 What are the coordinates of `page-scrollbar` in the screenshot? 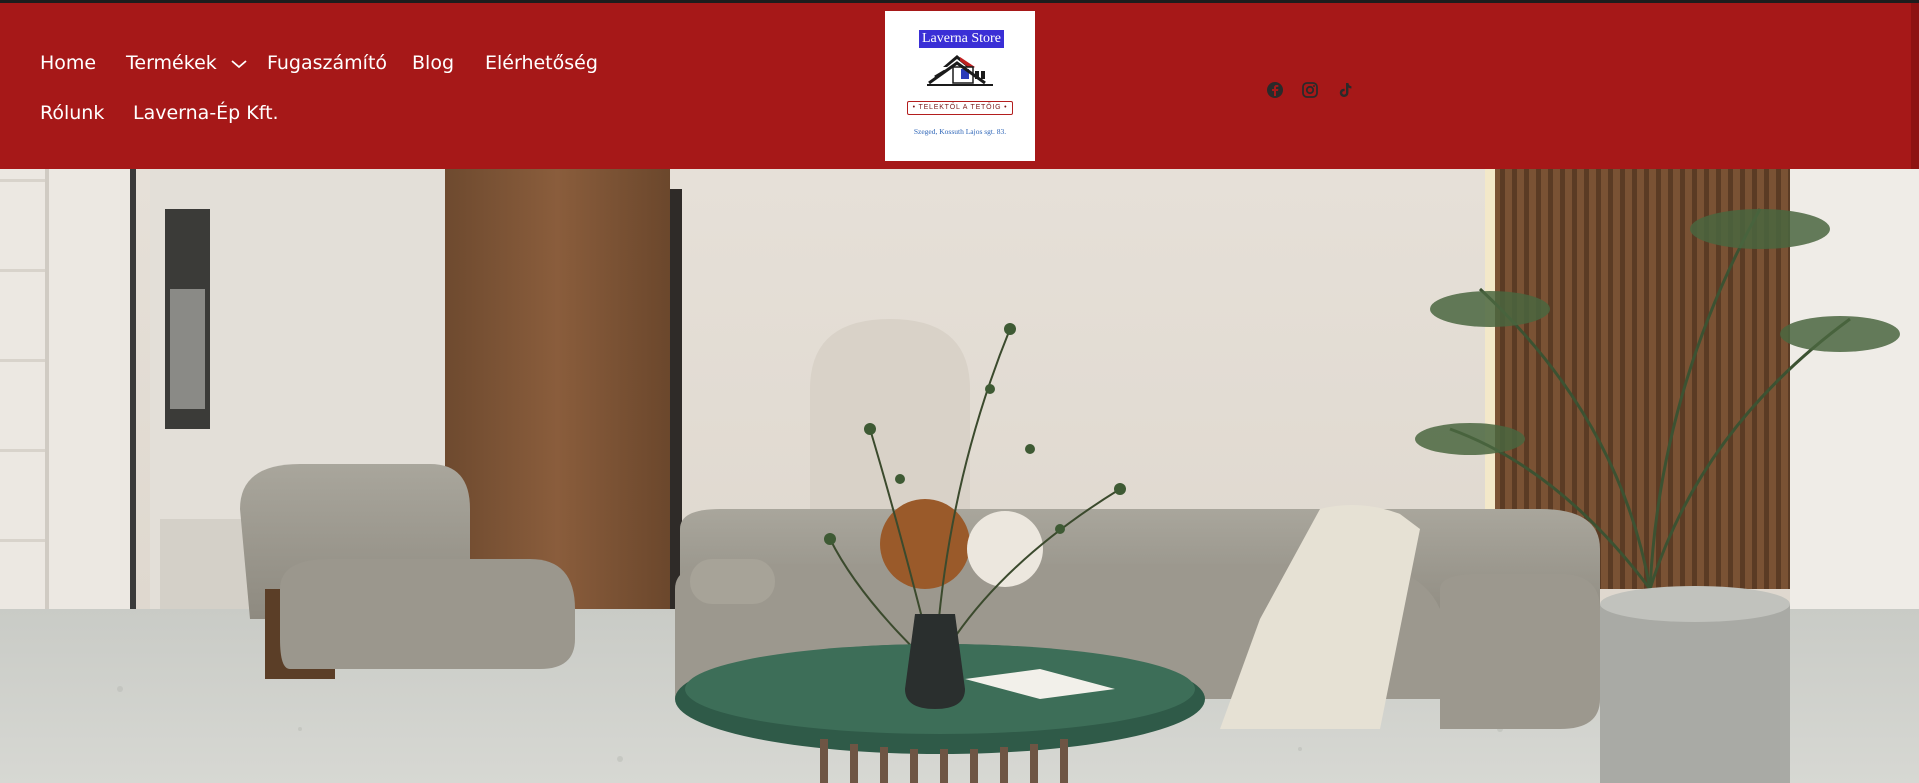 It's located at (1915, 86).